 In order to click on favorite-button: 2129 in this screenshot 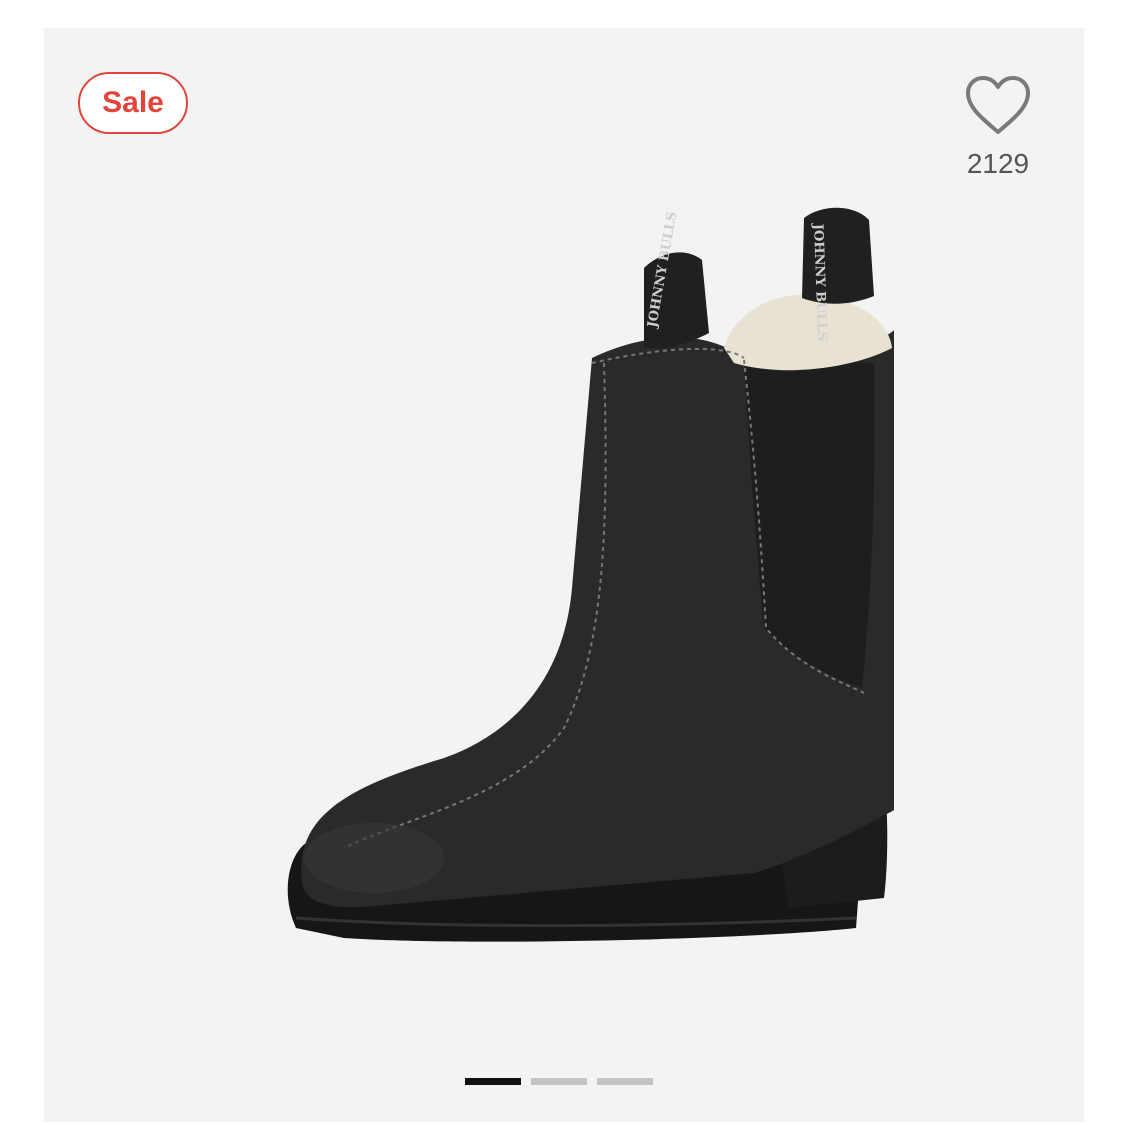, I will do `click(998, 127)`.